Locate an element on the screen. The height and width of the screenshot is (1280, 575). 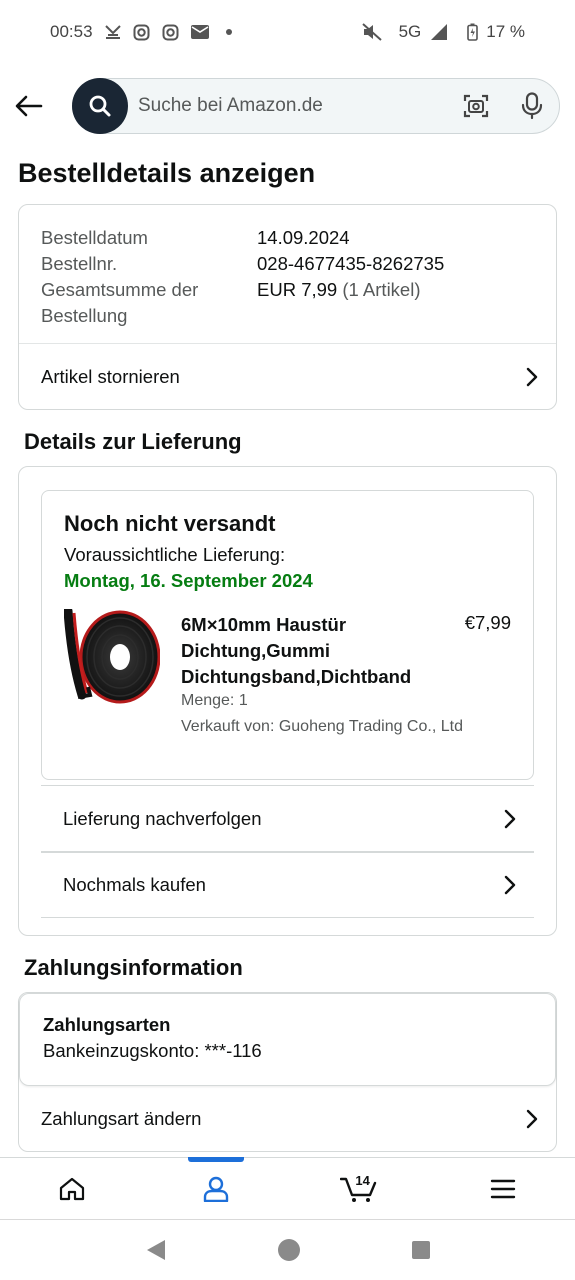
product-quantity: Menge: 1 is located at coordinates (214, 700).